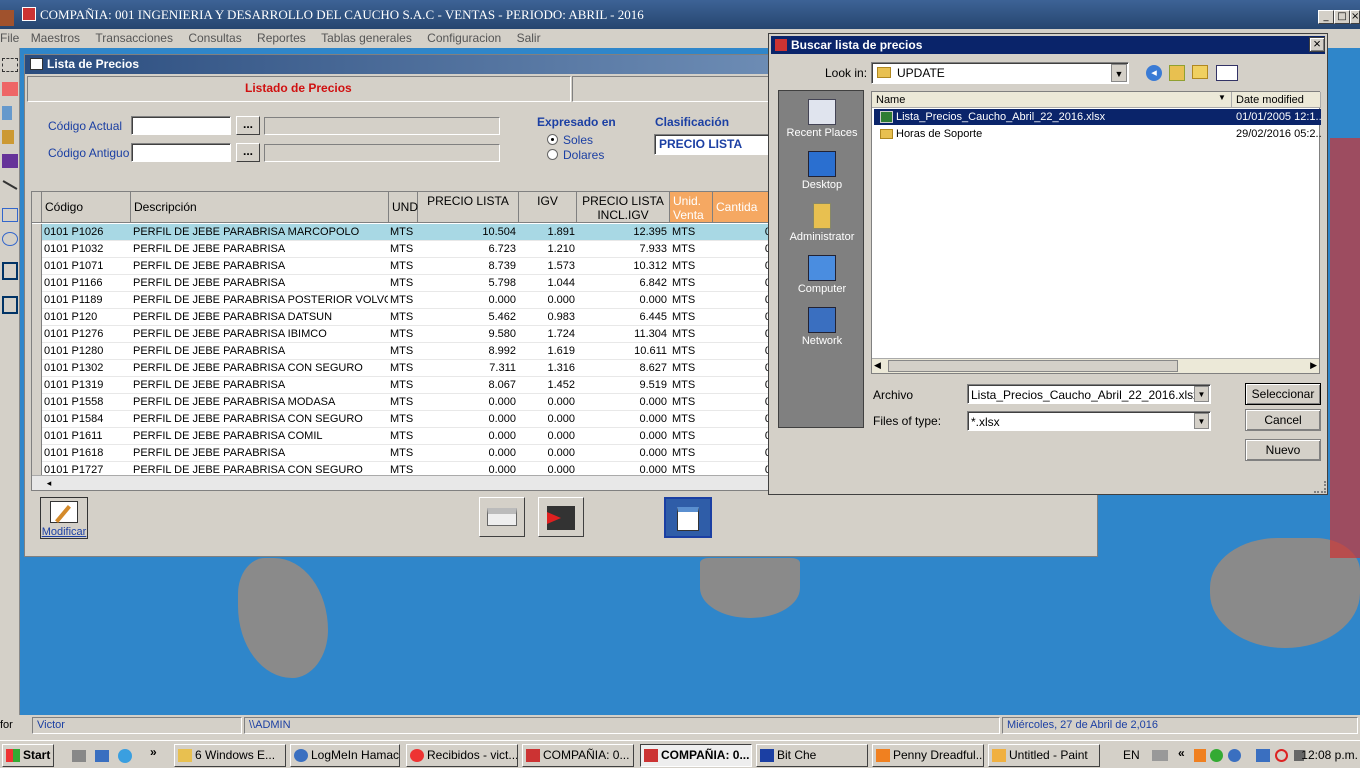 This screenshot has width=1360, height=768. Describe the element at coordinates (552, 139) in the screenshot. I see `soles-radio` at that location.